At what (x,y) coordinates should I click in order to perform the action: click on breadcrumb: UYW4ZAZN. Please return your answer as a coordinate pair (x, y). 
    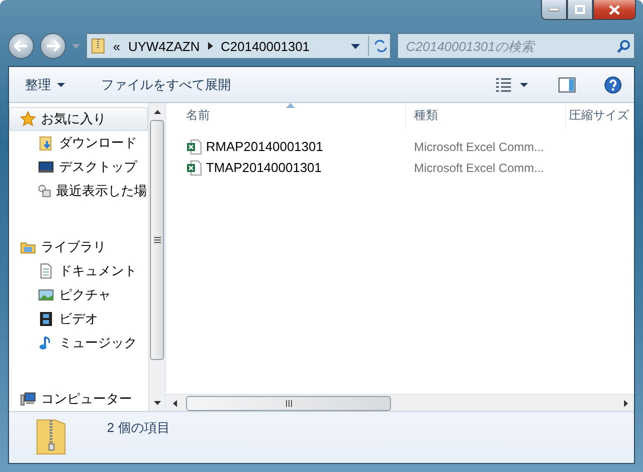
    Looking at the image, I should click on (164, 46).